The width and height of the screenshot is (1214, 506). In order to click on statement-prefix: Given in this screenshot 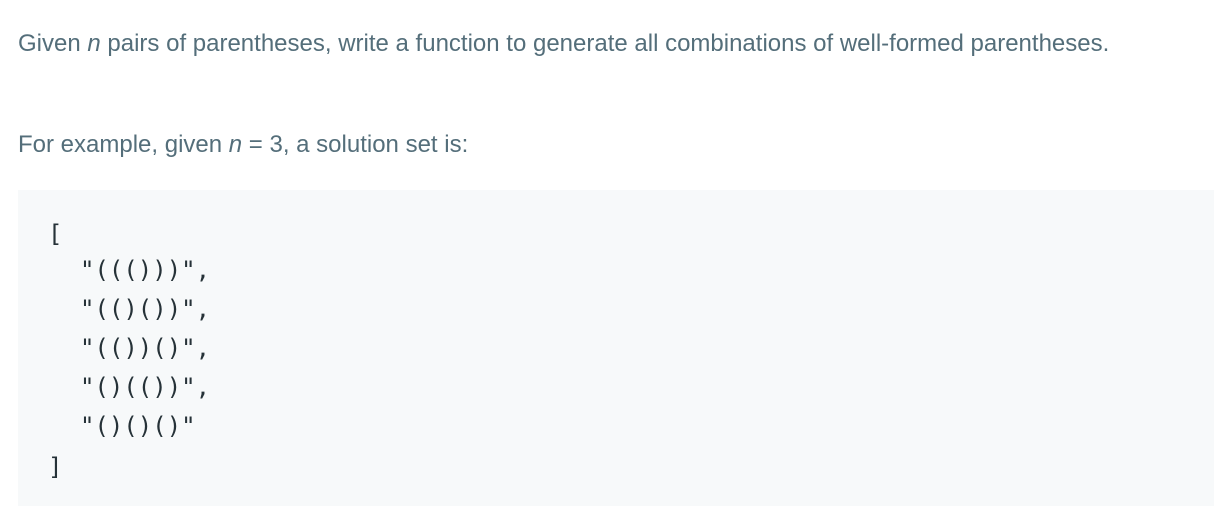, I will do `click(53, 43)`.